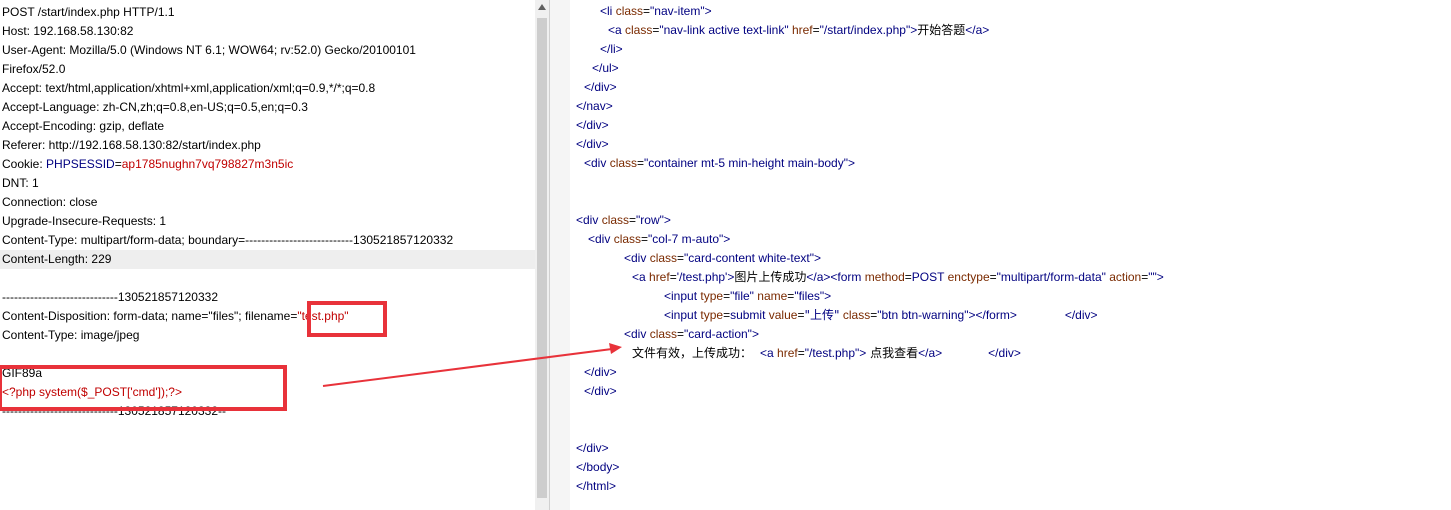 Image resolution: width=1451 pixels, height=510 pixels. Describe the element at coordinates (615, 348) in the screenshot. I see `arrow-head-icon` at that location.